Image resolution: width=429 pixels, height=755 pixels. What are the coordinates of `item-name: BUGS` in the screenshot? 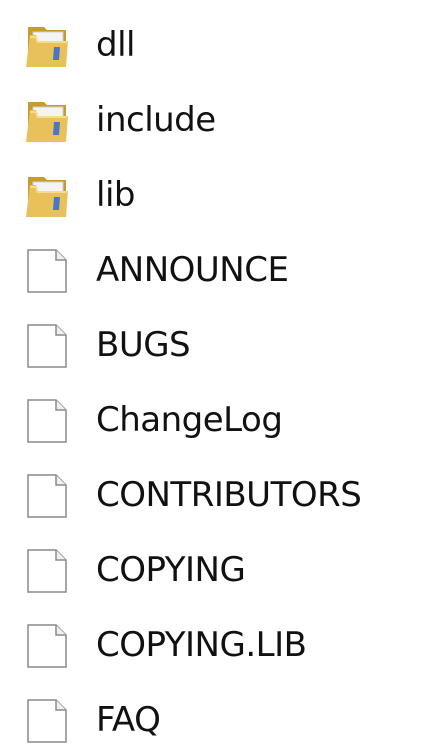 It's located at (143, 345).